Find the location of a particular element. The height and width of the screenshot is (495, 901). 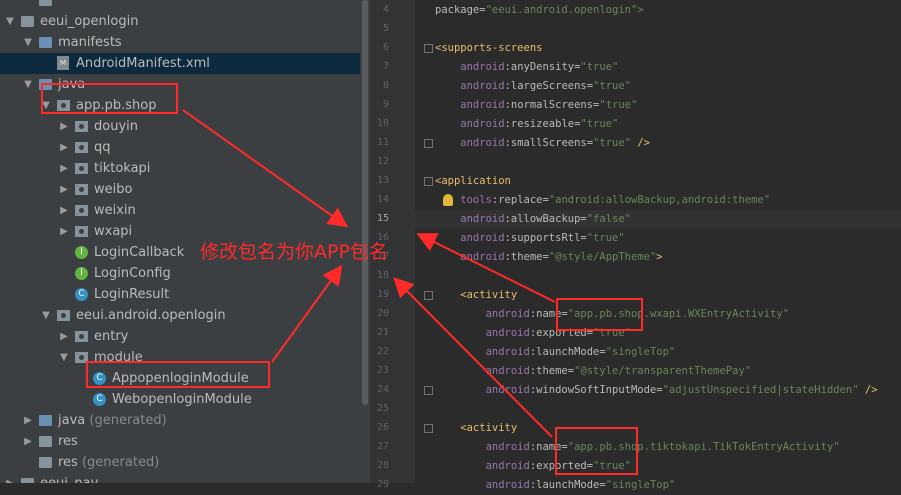

line-number: 21 is located at coordinates (382, 332).